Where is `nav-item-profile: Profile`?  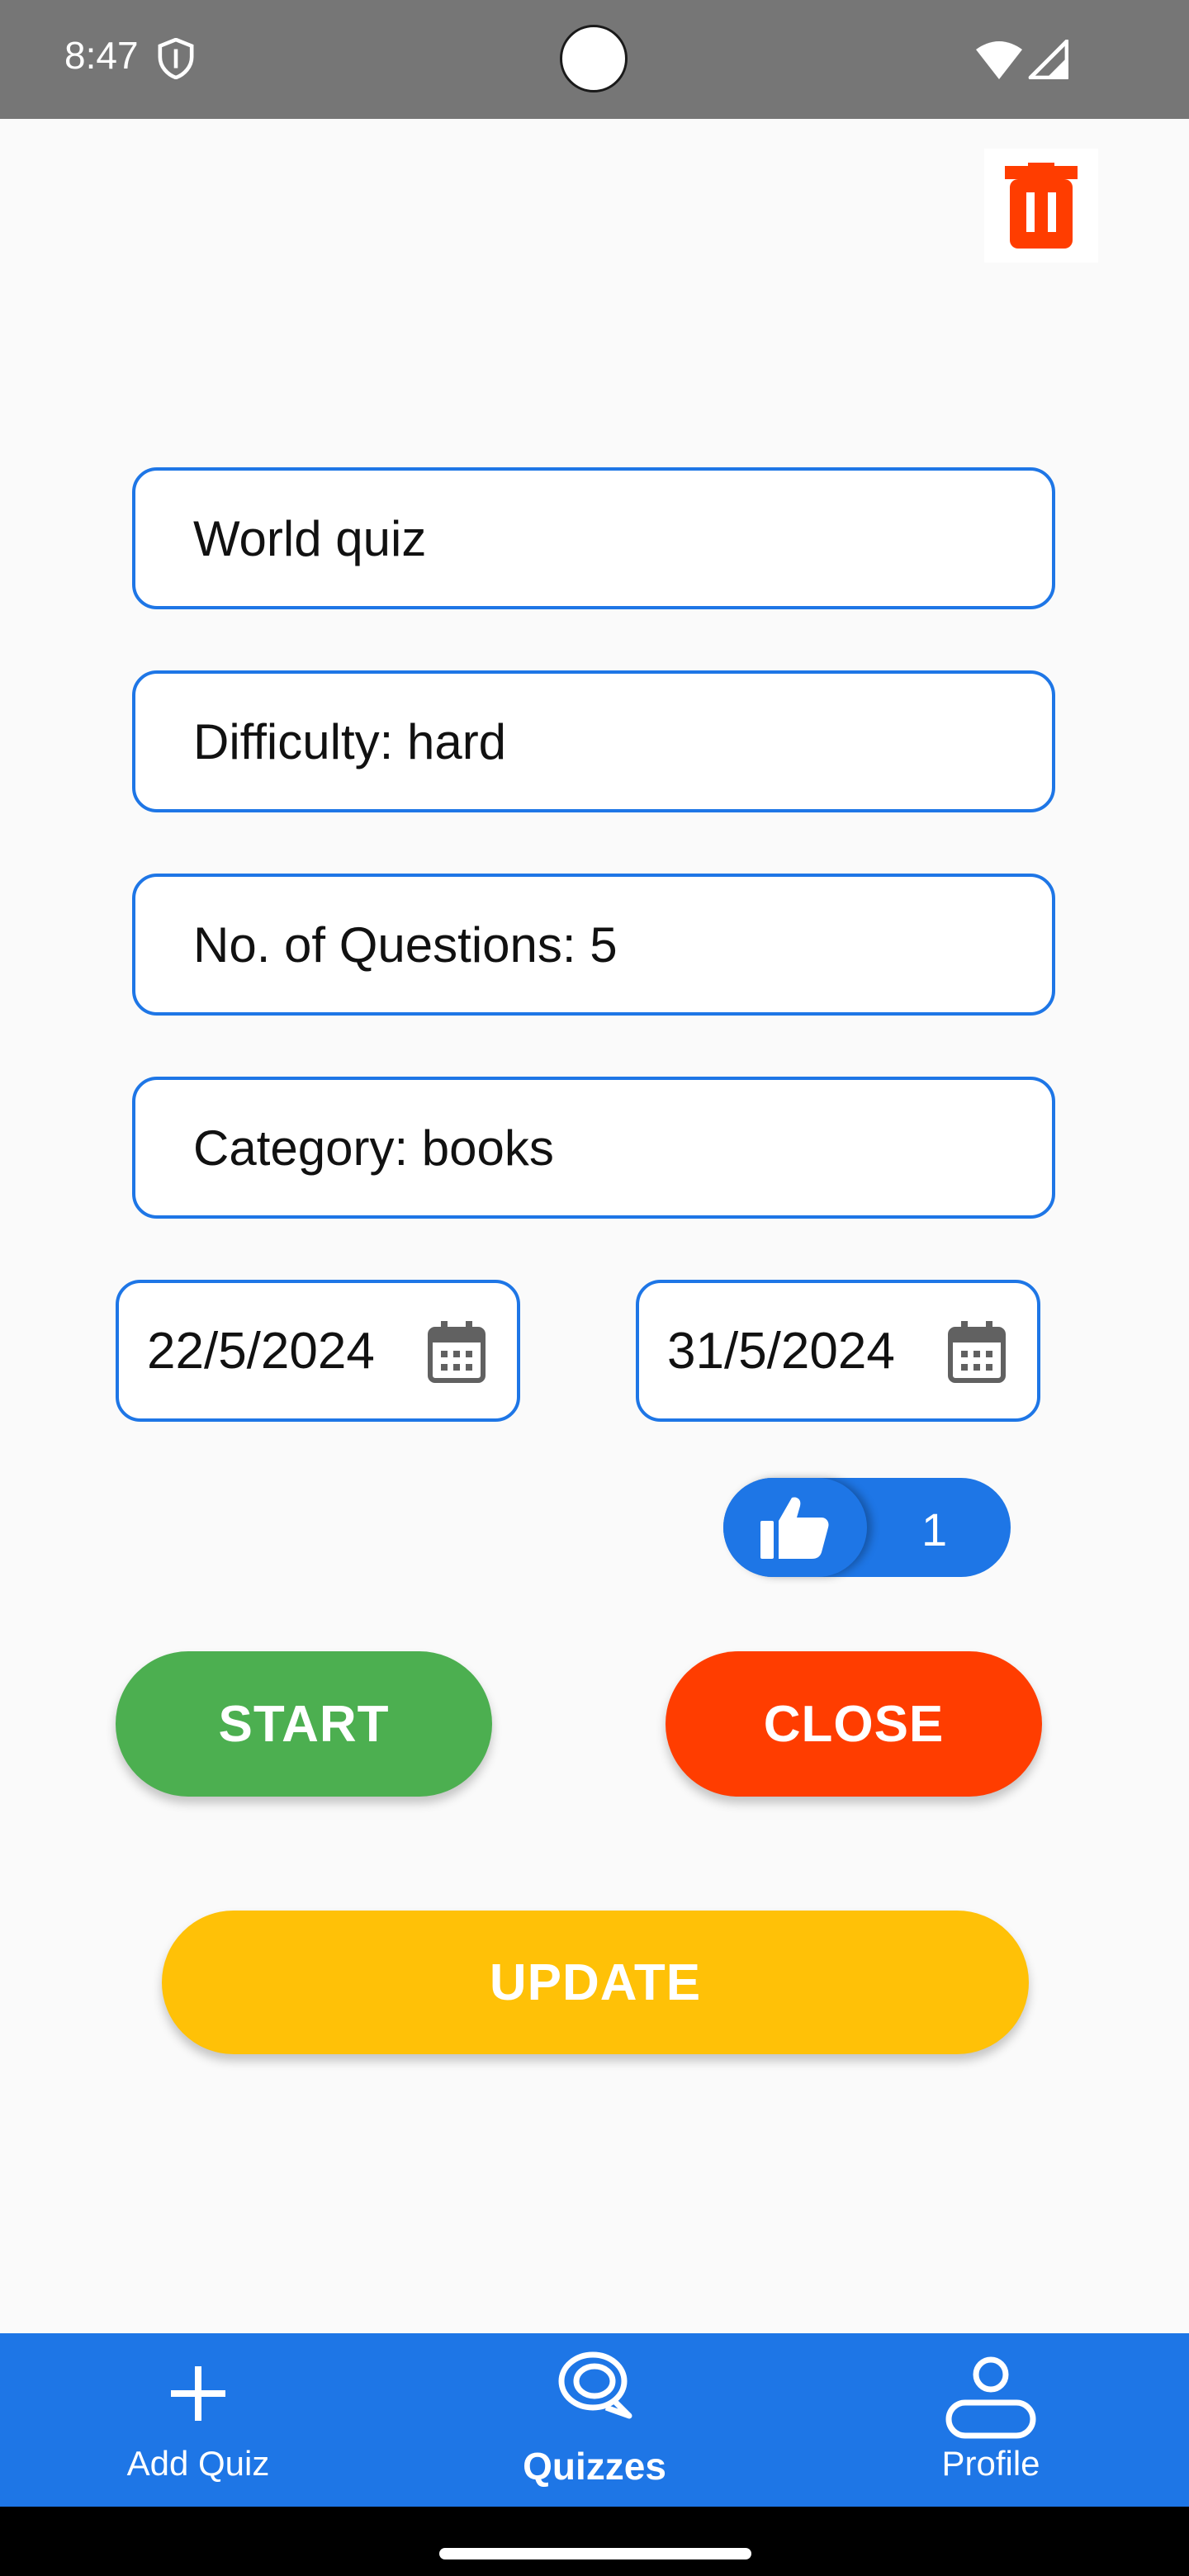
nav-item-profile: Profile is located at coordinates (991, 2420).